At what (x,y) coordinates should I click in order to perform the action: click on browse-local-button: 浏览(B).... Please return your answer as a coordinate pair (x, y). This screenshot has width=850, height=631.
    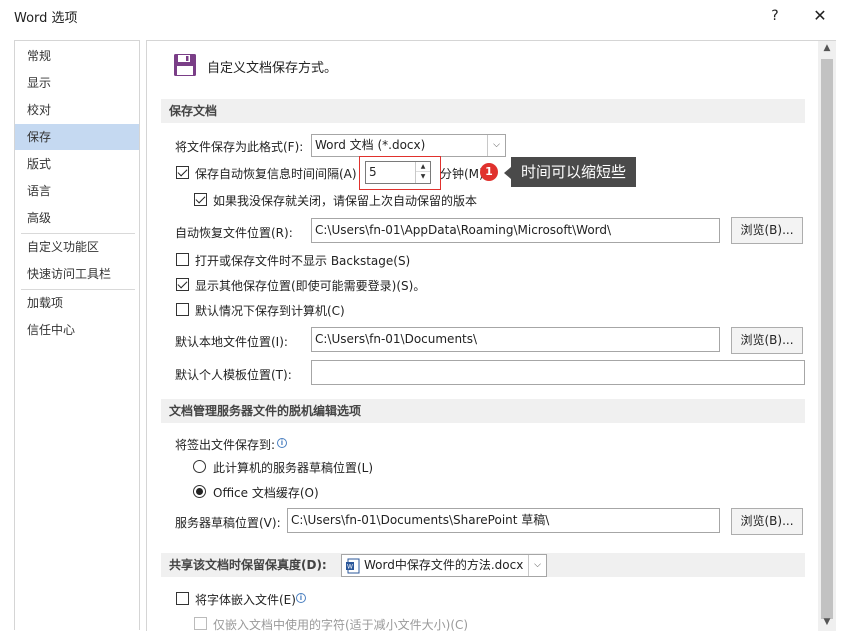
    Looking at the image, I should click on (767, 340).